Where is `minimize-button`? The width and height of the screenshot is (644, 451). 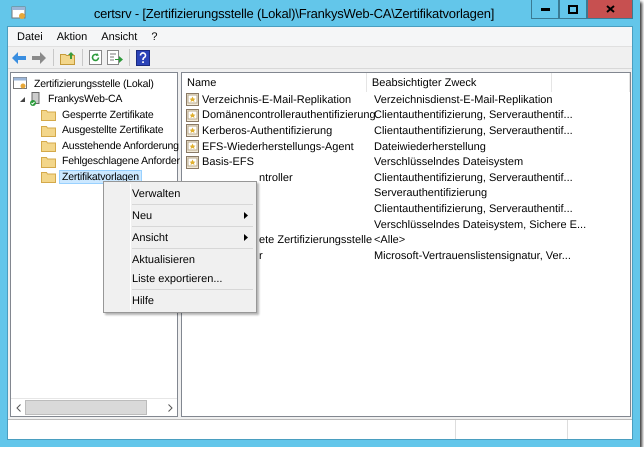 minimize-button is located at coordinates (545, 9).